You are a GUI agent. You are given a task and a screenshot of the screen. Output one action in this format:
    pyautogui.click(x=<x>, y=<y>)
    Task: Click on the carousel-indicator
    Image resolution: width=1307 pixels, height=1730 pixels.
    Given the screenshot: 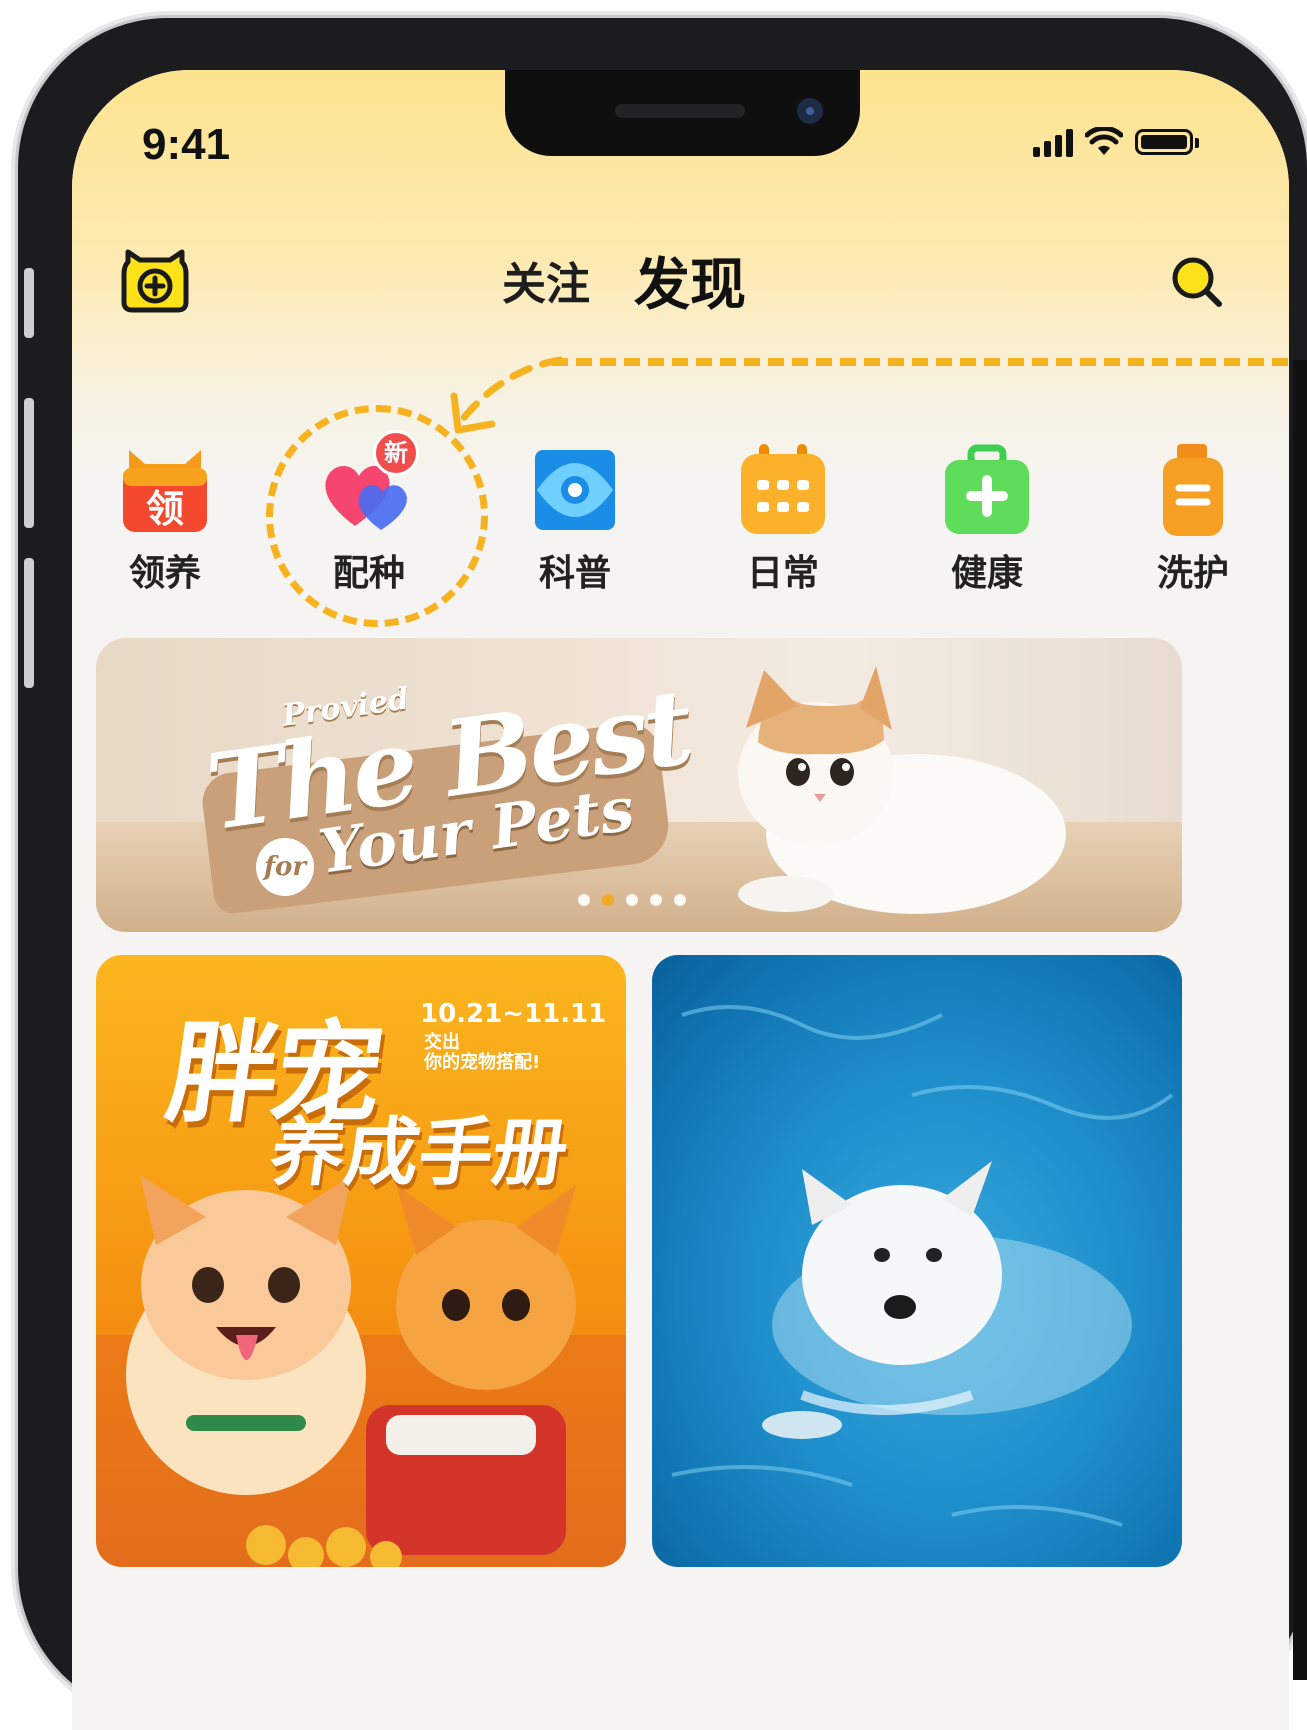 What is the action you would take?
    pyautogui.click(x=632, y=900)
    